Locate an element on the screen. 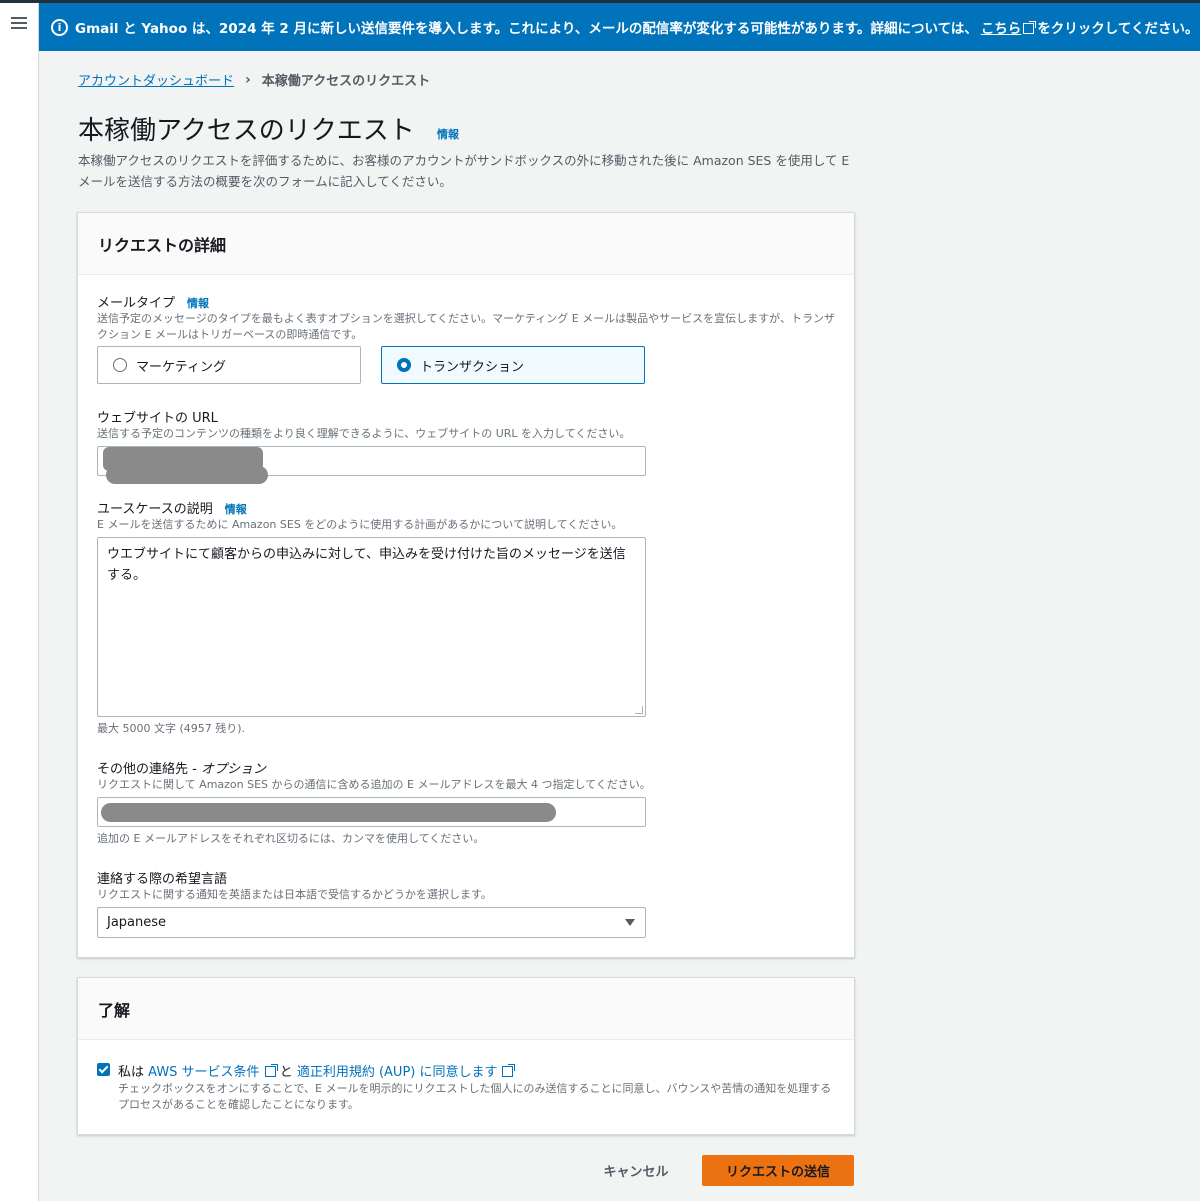  breadcrumb: アカウントダッシュボード › 本稼働アクセスのリクエスト is located at coordinates (254, 80).